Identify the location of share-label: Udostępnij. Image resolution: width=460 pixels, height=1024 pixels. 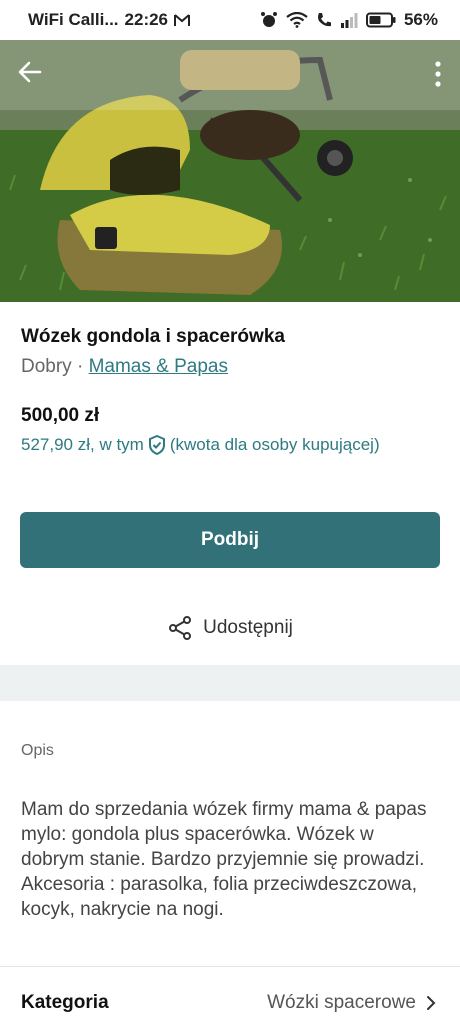
(248, 627).